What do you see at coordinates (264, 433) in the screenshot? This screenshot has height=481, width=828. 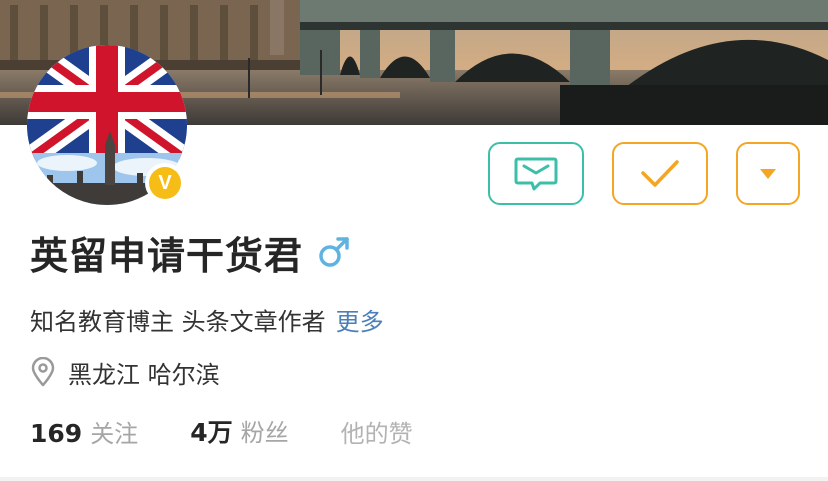 I see `fans-label: 粉丝` at bounding box center [264, 433].